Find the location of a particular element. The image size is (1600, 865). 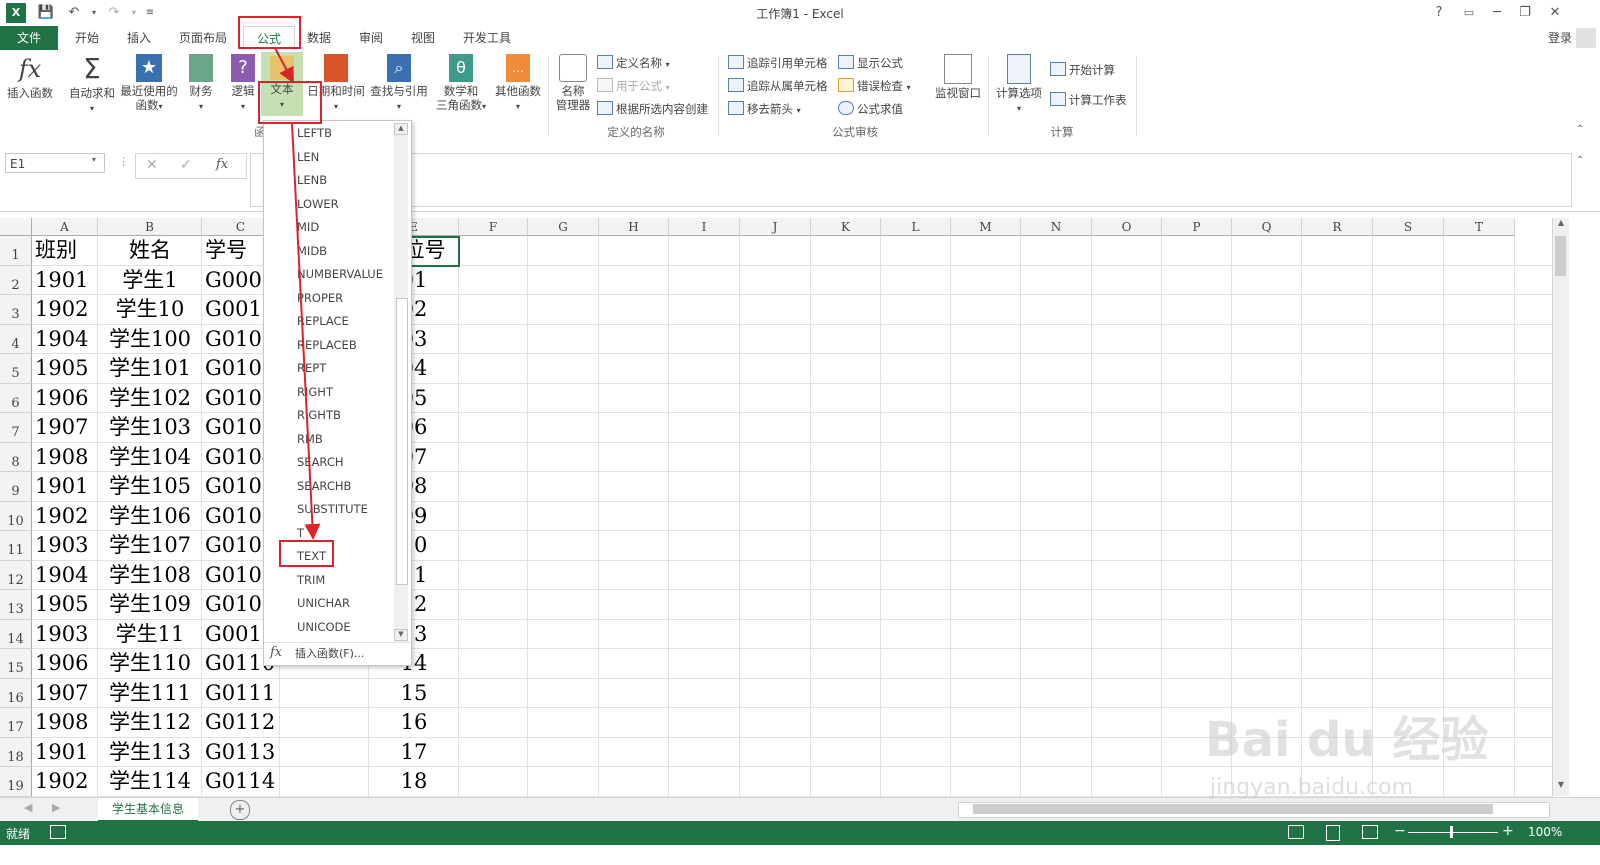

arrow-button-to-text is located at coordinates (306, 331).